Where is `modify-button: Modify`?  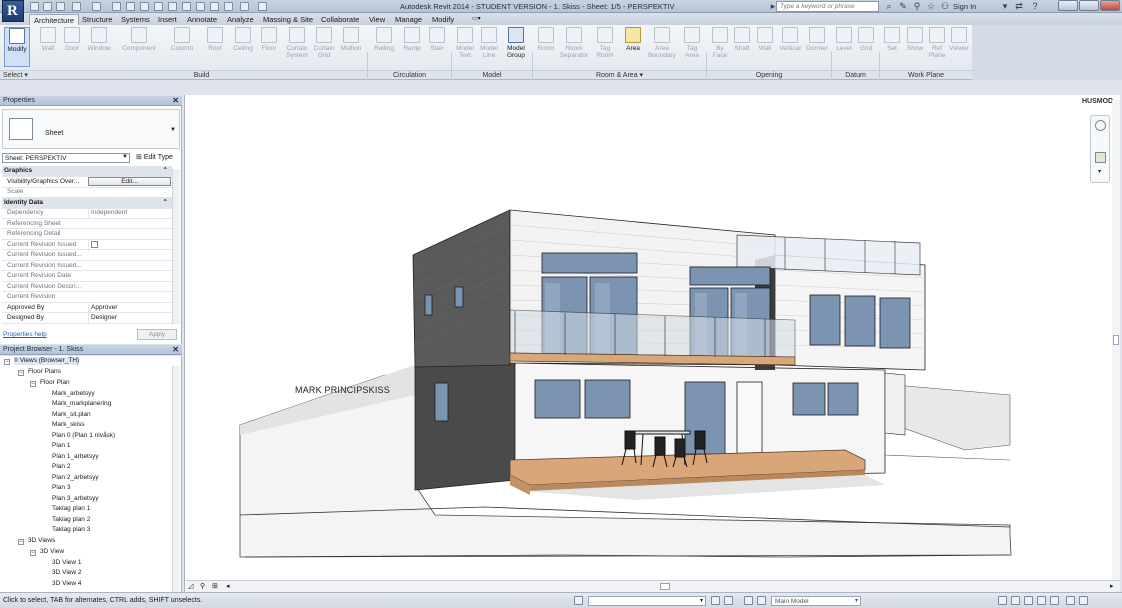 modify-button: Modify is located at coordinates (17, 47).